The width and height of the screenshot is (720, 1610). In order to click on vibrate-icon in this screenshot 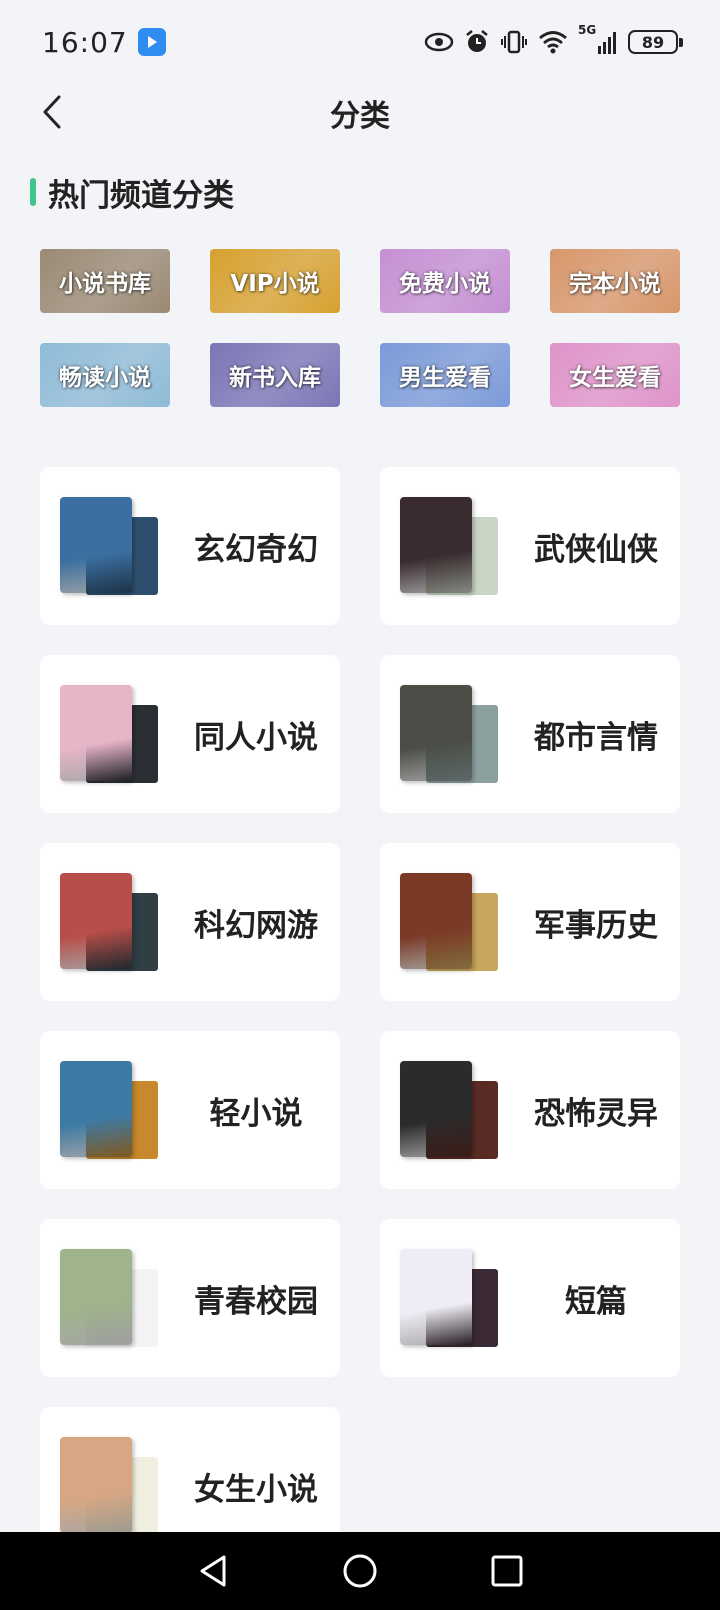, I will do `click(514, 42)`.